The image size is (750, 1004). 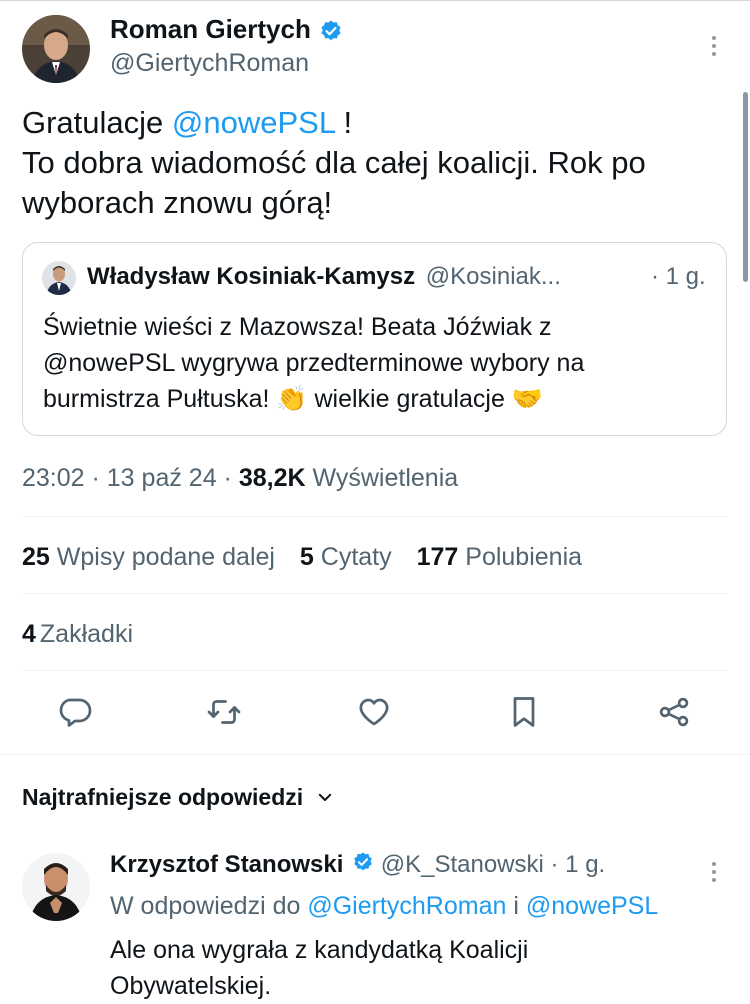 What do you see at coordinates (374, 712) in the screenshot?
I see `like-icon` at bounding box center [374, 712].